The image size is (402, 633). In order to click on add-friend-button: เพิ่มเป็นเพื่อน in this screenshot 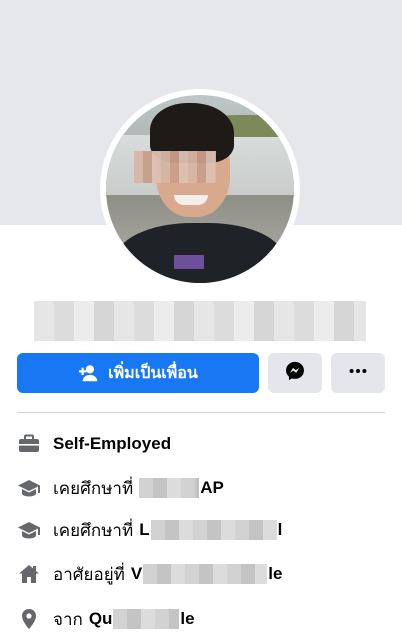, I will do `click(138, 373)`.